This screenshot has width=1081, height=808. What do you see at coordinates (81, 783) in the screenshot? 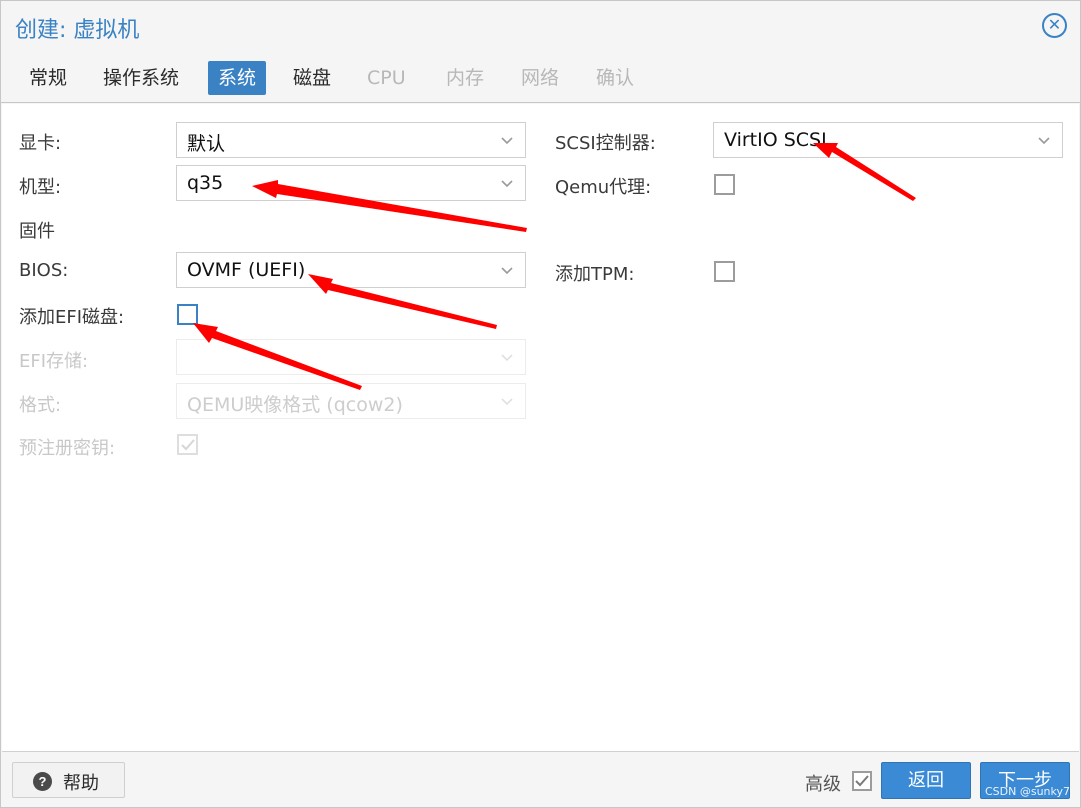
I see `help-label: 帮助` at bounding box center [81, 783].